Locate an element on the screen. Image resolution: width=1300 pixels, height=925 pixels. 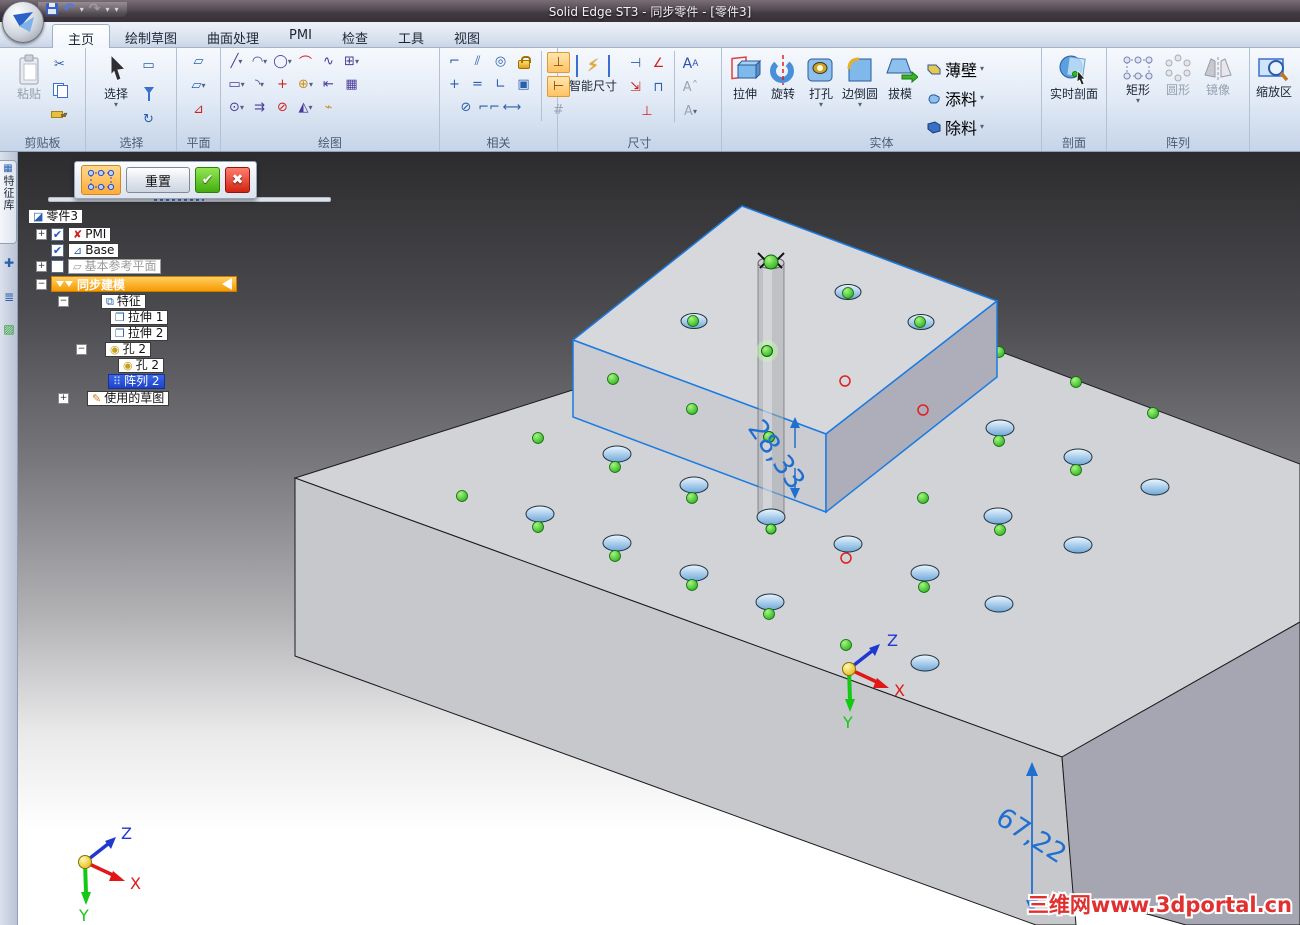
tab-inspect: 检查 is located at coordinates (355, 36).